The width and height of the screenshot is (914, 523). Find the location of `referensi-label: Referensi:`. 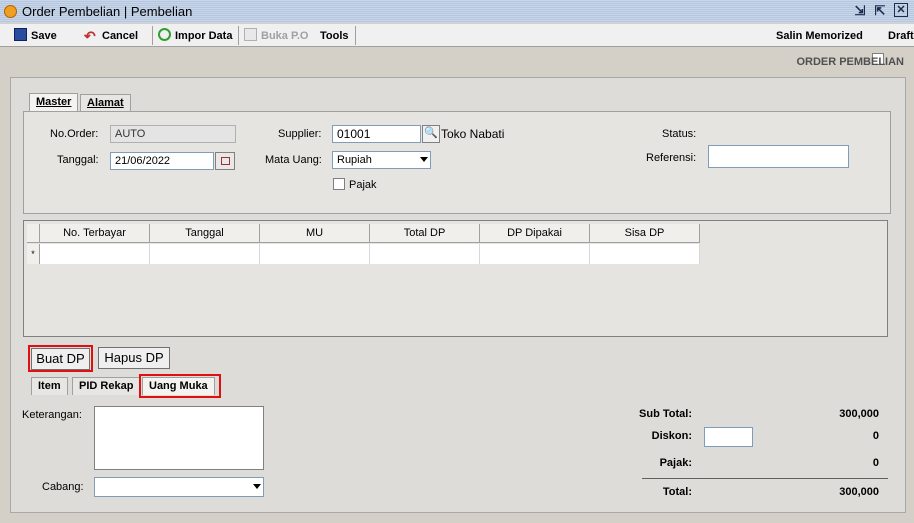

referensi-label: Referensi: is located at coordinates (671, 158).